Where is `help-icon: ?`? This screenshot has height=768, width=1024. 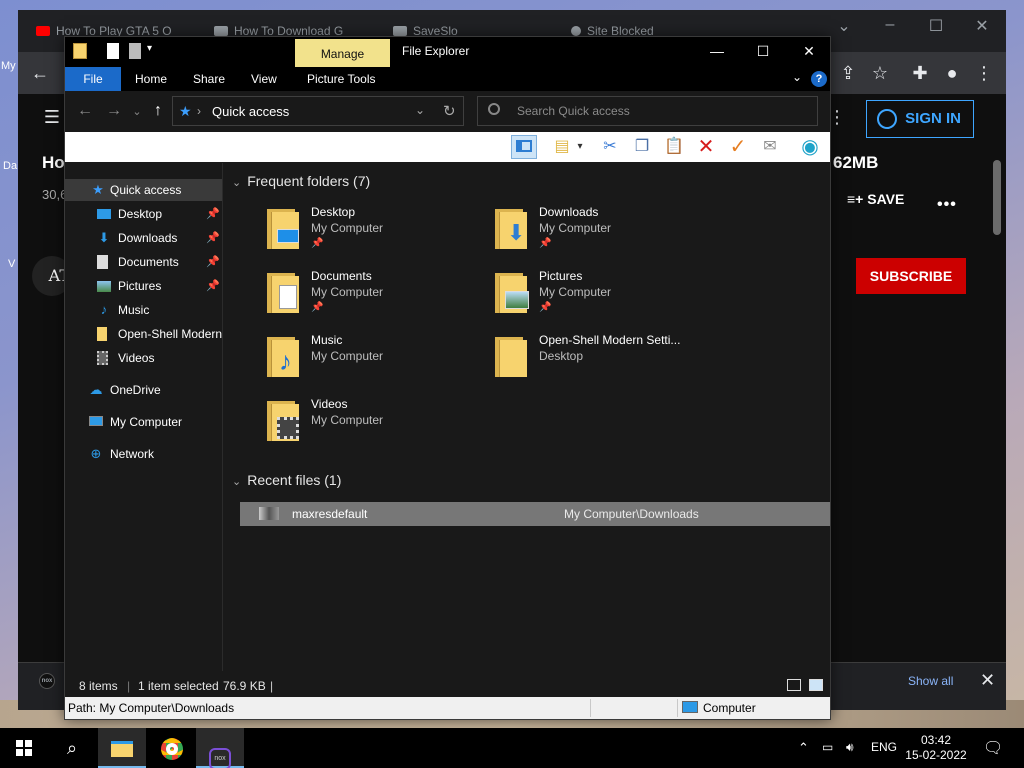
help-icon: ? is located at coordinates (819, 79).